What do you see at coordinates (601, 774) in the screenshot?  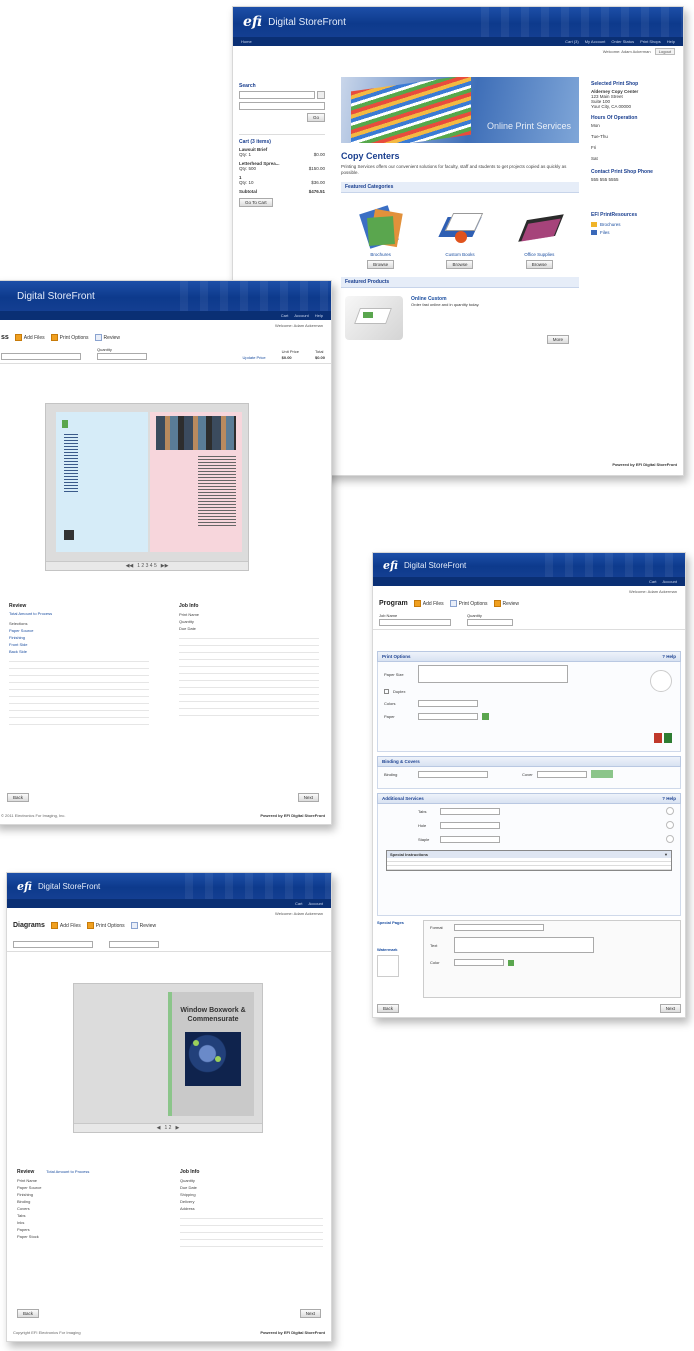 I see `binding-graphic-icon` at bounding box center [601, 774].